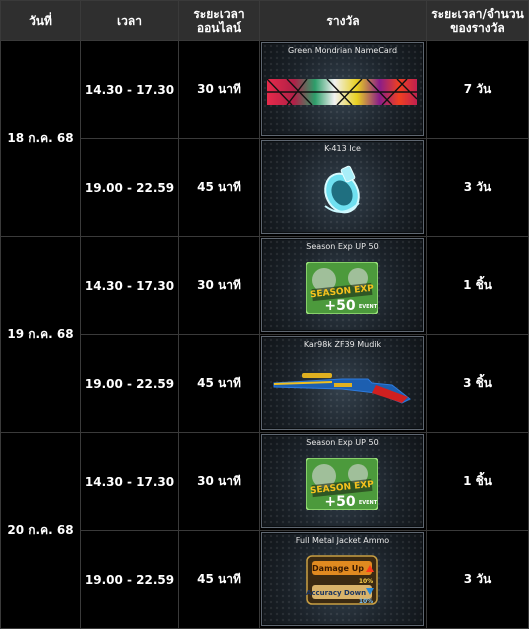  What do you see at coordinates (338, 568) in the screenshot?
I see `ammo-damage-label: Damage Up` at bounding box center [338, 568].